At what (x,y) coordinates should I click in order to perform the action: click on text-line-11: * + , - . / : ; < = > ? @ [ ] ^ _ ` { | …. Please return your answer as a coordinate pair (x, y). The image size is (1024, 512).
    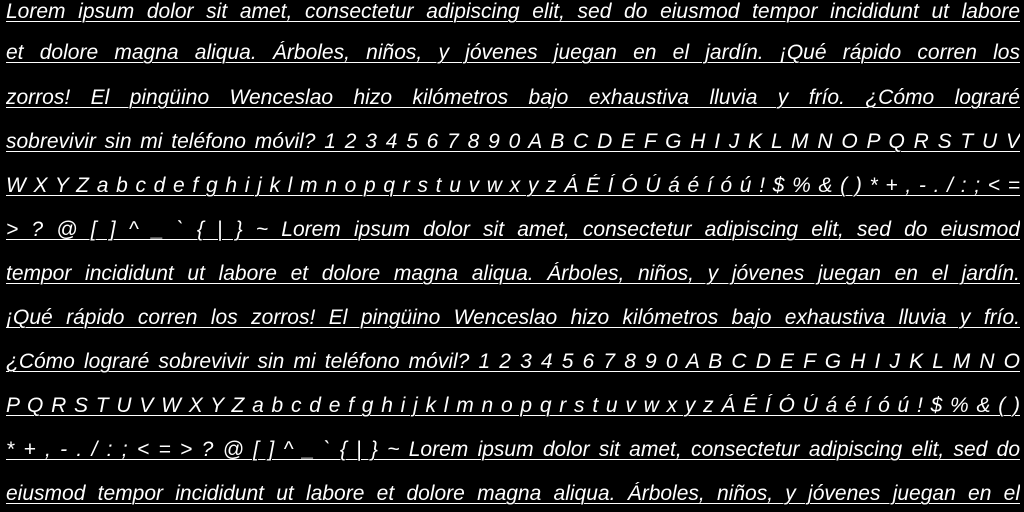
    Looking at the image, I should click on (513, 449).